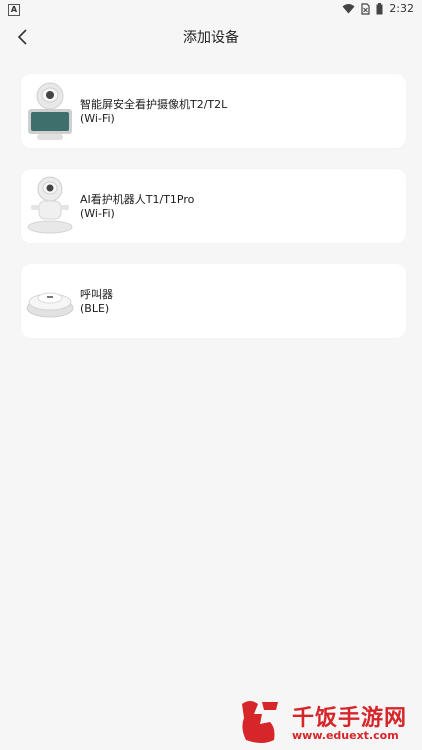  What do you see at coordinates (348, 9) in the screenshot?
I see `wifi-icon` at bounding box center [348, 9].